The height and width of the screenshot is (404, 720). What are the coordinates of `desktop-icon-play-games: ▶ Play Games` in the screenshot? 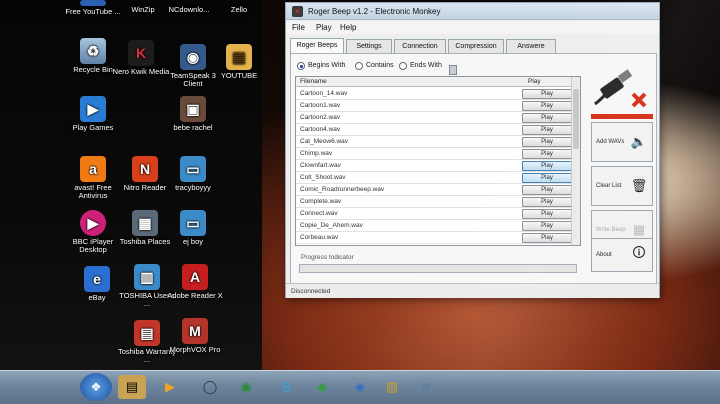 It's located at (93, 114).